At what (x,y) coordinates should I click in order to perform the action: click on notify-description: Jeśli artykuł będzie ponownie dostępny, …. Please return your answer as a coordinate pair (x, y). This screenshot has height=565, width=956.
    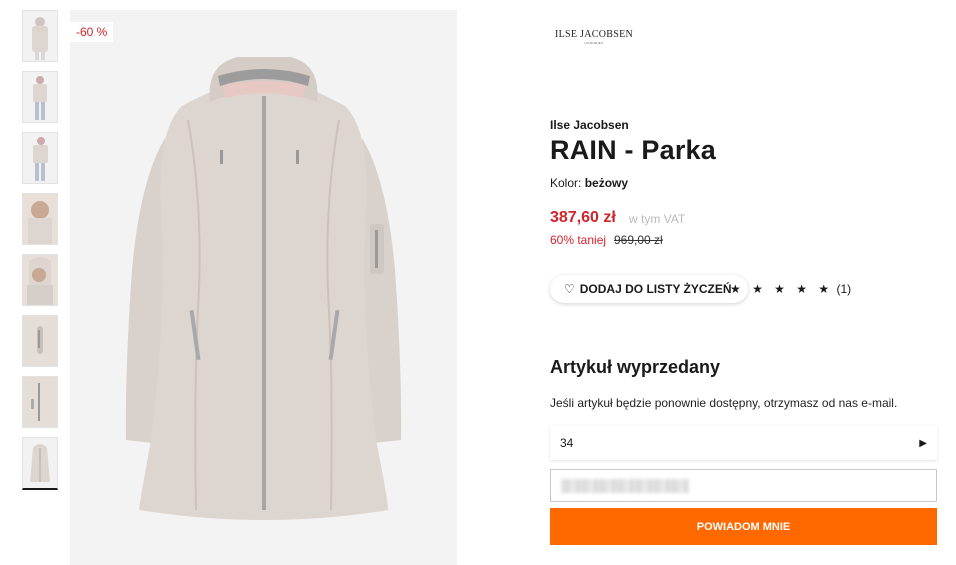
    Looking at the image, I should click on (724, 403).